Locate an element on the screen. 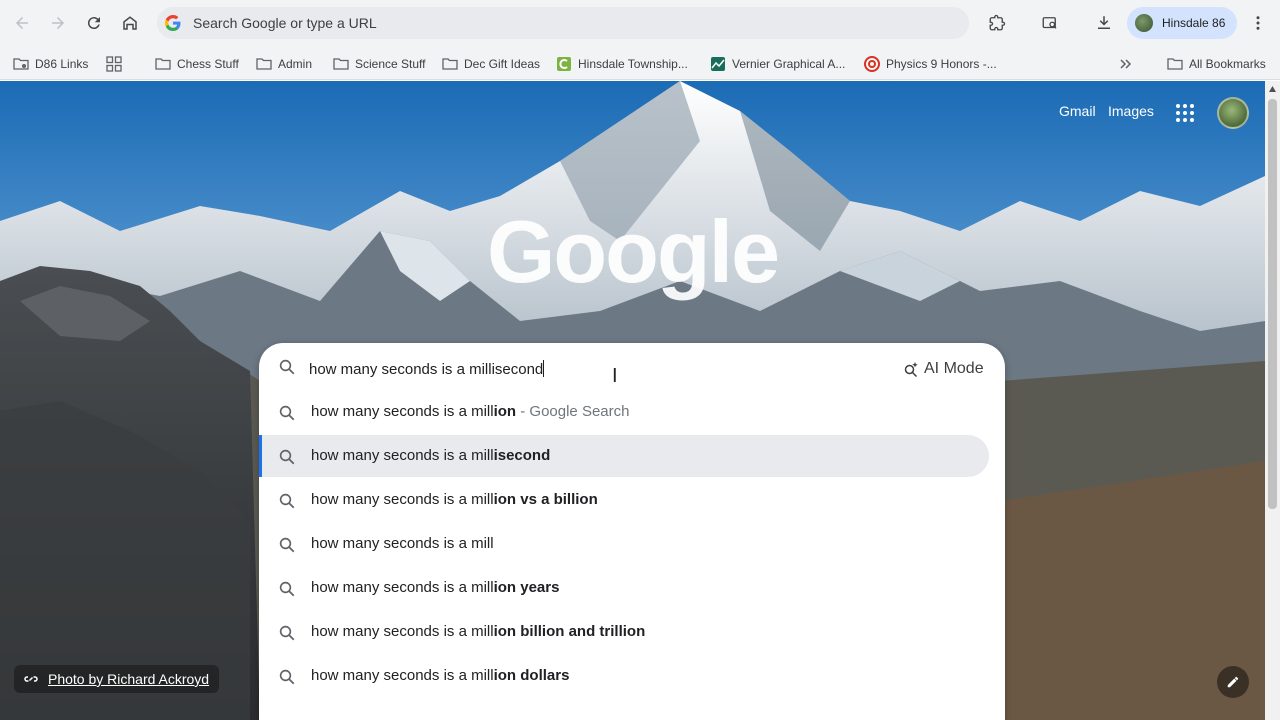 Image resolution: width=1280 pixels, height=720 pixels. bookmarks-overflow-button is located at coordinates (1129, 64).